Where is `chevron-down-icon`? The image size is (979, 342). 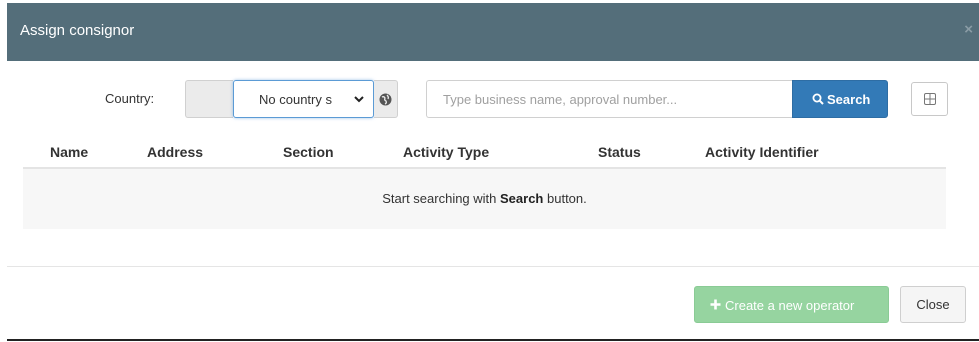
chevron-down-icon is located at coordinates (359, 99).